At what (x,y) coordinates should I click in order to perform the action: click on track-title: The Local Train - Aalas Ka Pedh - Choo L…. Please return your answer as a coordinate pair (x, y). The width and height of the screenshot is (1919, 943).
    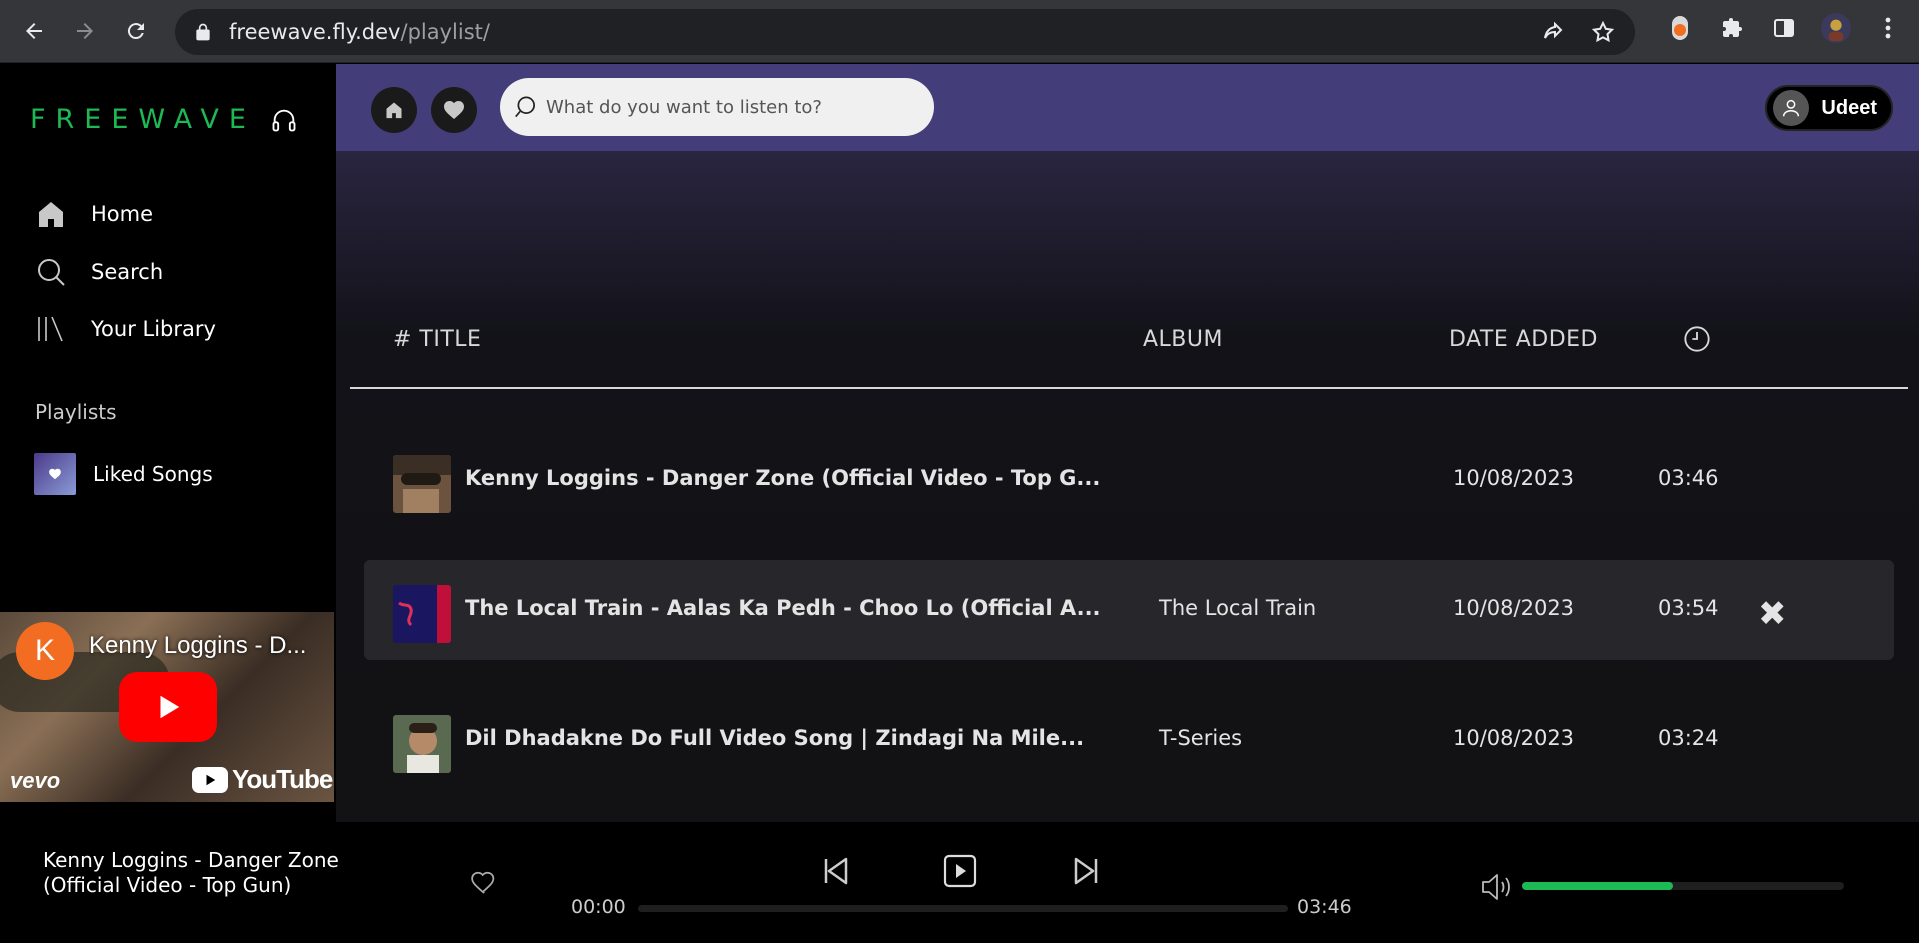
    Looking at the image, I should click on (783, 608).